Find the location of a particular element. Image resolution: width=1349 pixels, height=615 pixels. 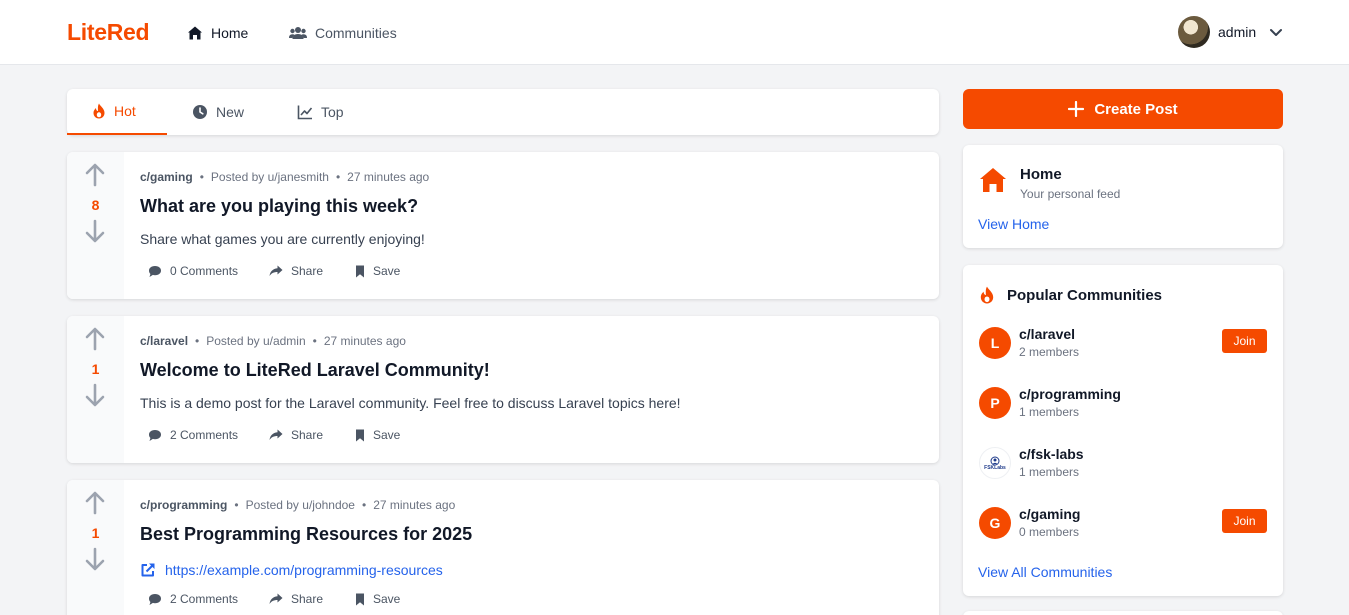

chart-line-icon is located at coordinates (305, 112).